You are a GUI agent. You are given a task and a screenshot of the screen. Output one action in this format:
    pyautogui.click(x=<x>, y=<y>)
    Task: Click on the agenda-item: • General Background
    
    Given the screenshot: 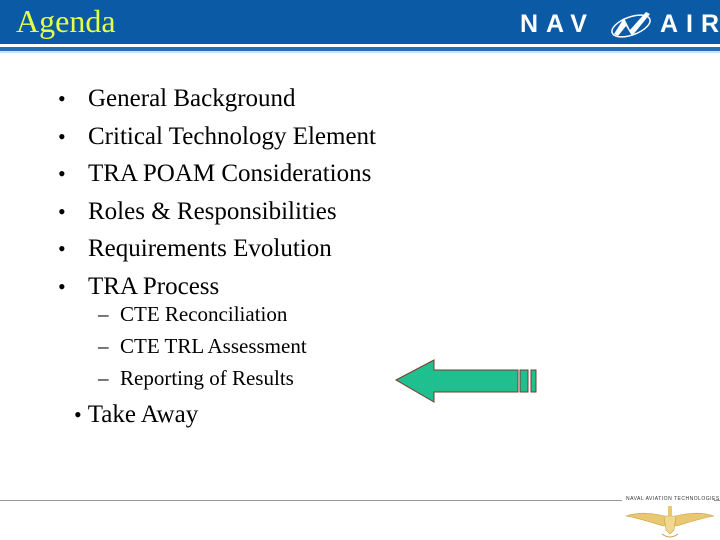 What is the action you would take?
    pyautogui.click(x=217, y=99)
    